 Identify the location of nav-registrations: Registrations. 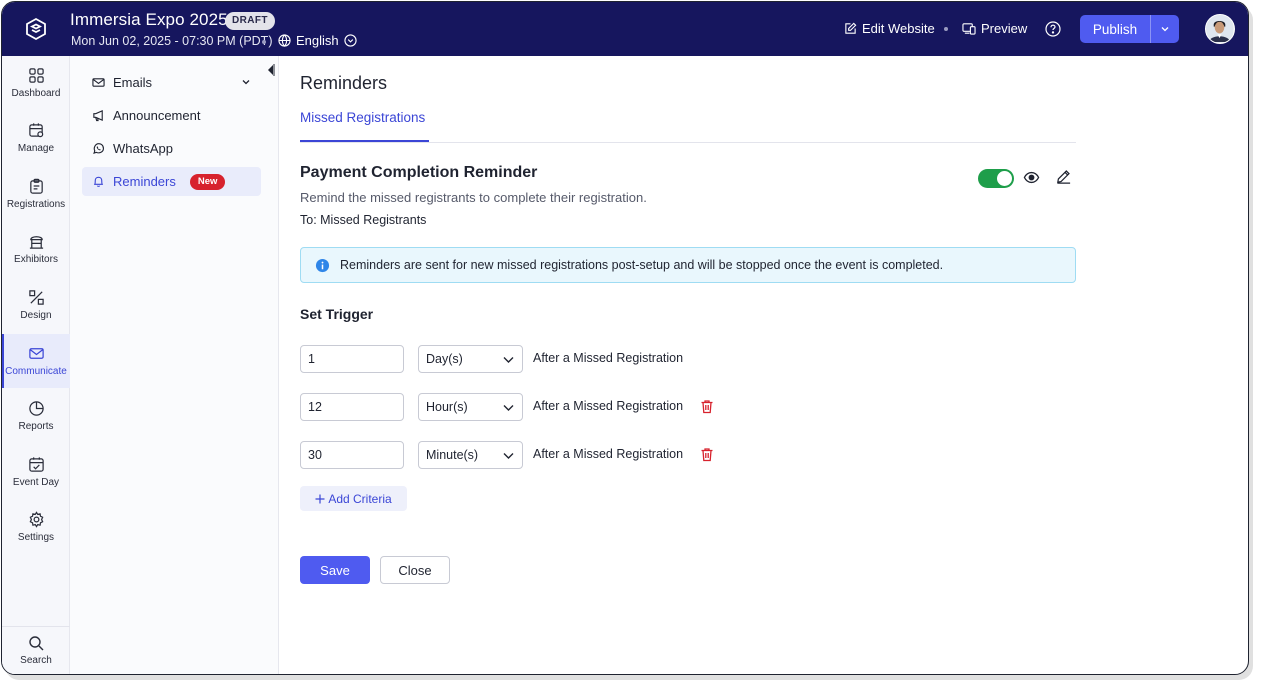
(36, 194).